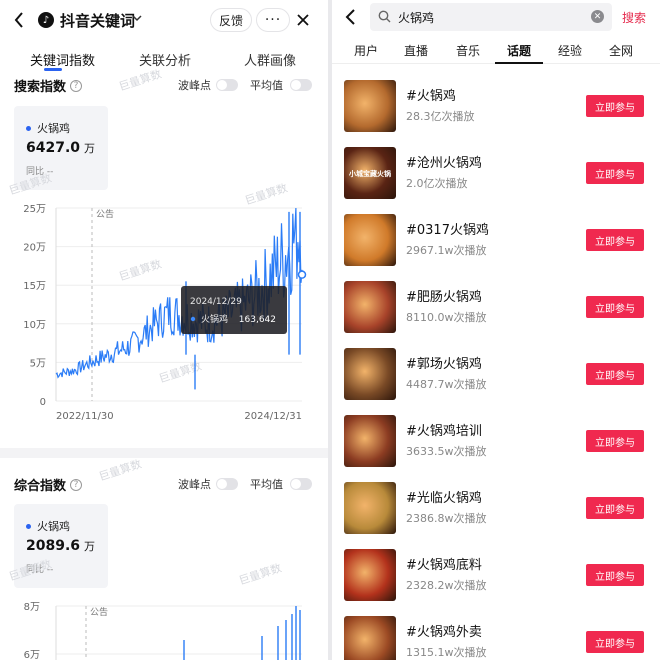 The height and width of the screenshot is (660, 660). Describe the element at coordinates (46, 20) in the screenshot. I see `douyin-logo-icon: ♪` at that location.